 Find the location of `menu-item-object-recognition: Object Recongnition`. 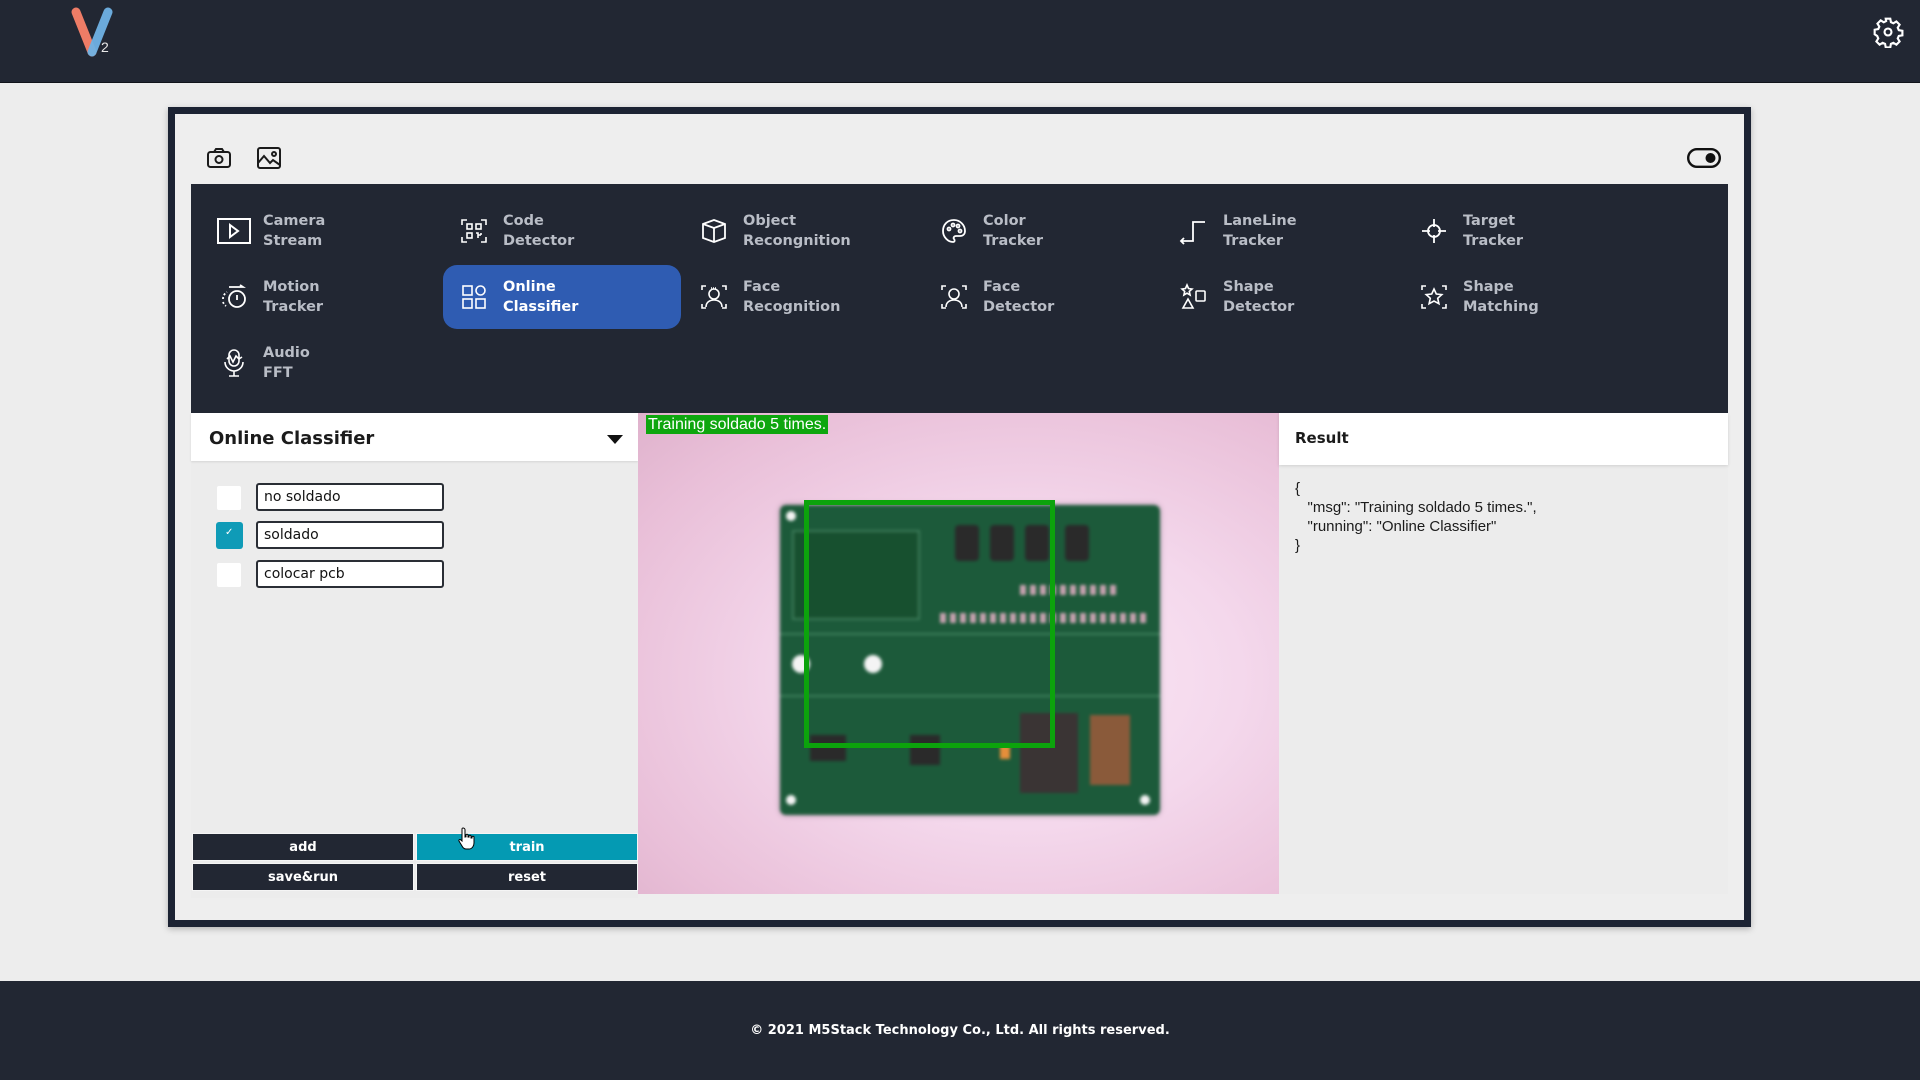

menu-item-object-recognition: Object Recongnition is located at coordinates (802, 231).